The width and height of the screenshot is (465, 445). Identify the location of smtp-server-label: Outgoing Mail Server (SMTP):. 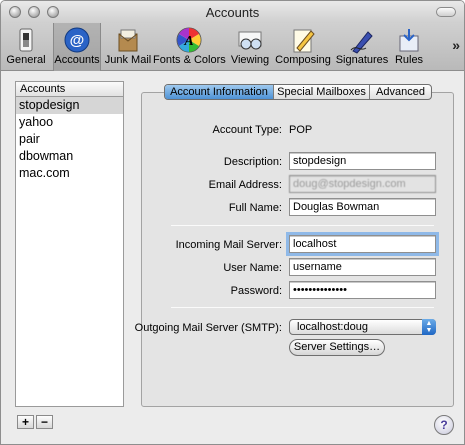
(208, 328).